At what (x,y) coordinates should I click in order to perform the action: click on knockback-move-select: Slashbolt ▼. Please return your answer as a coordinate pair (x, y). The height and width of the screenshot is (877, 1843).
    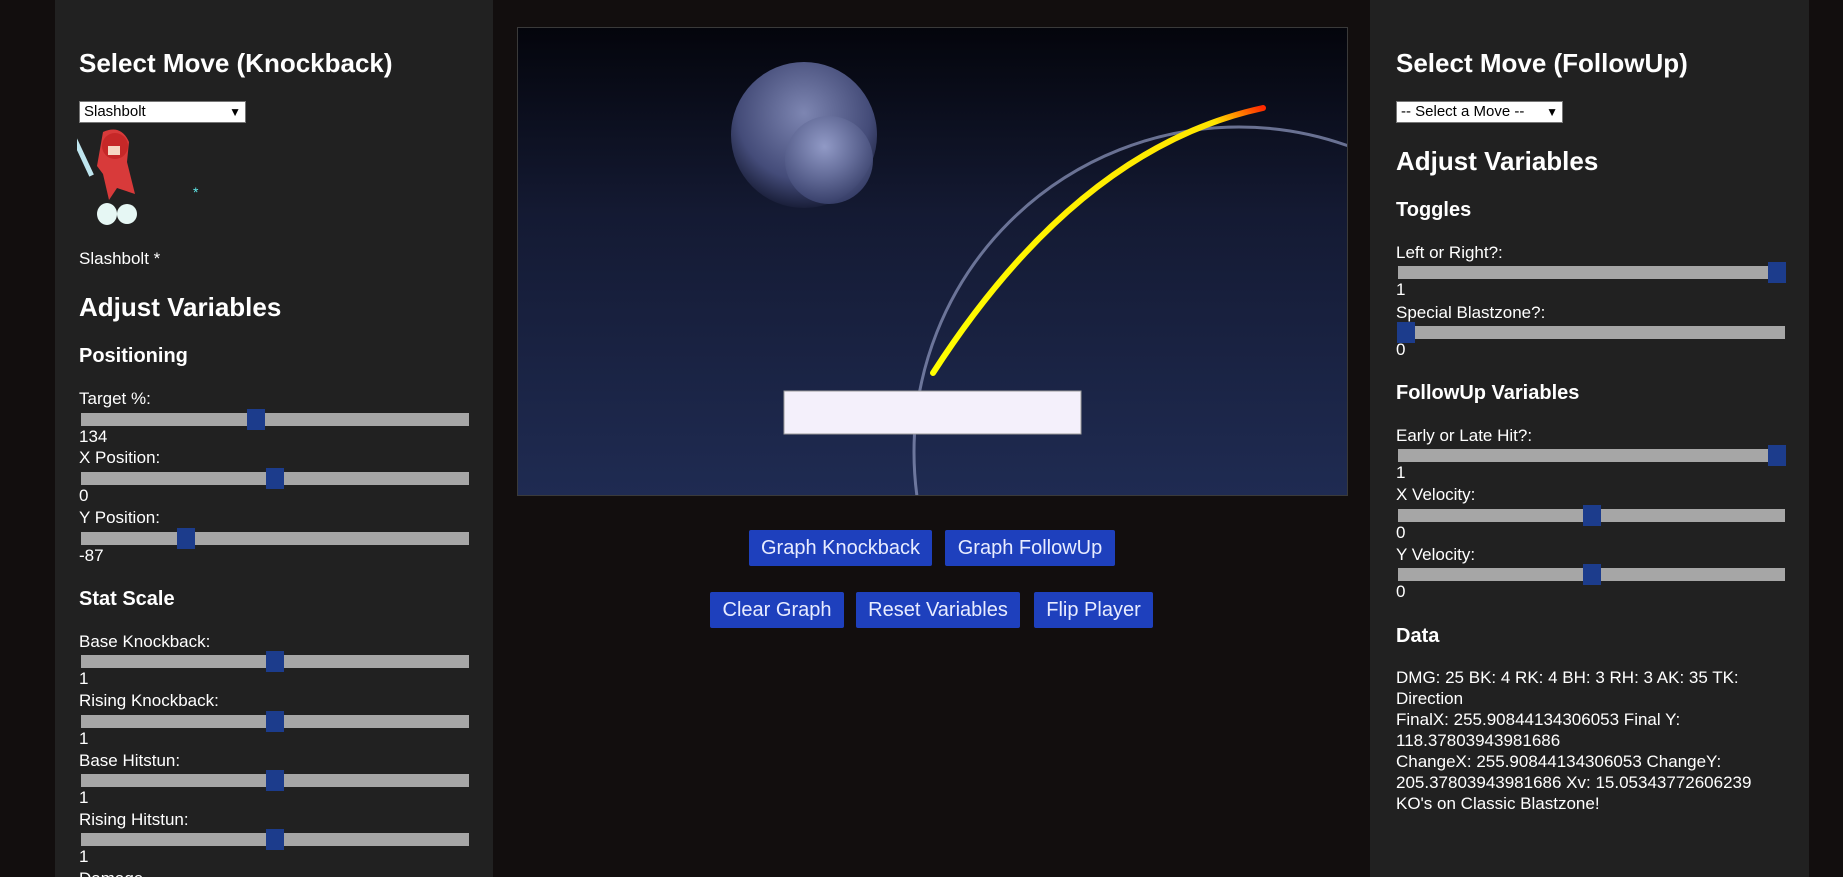
    Looking at the image, I should click on (162, 112).